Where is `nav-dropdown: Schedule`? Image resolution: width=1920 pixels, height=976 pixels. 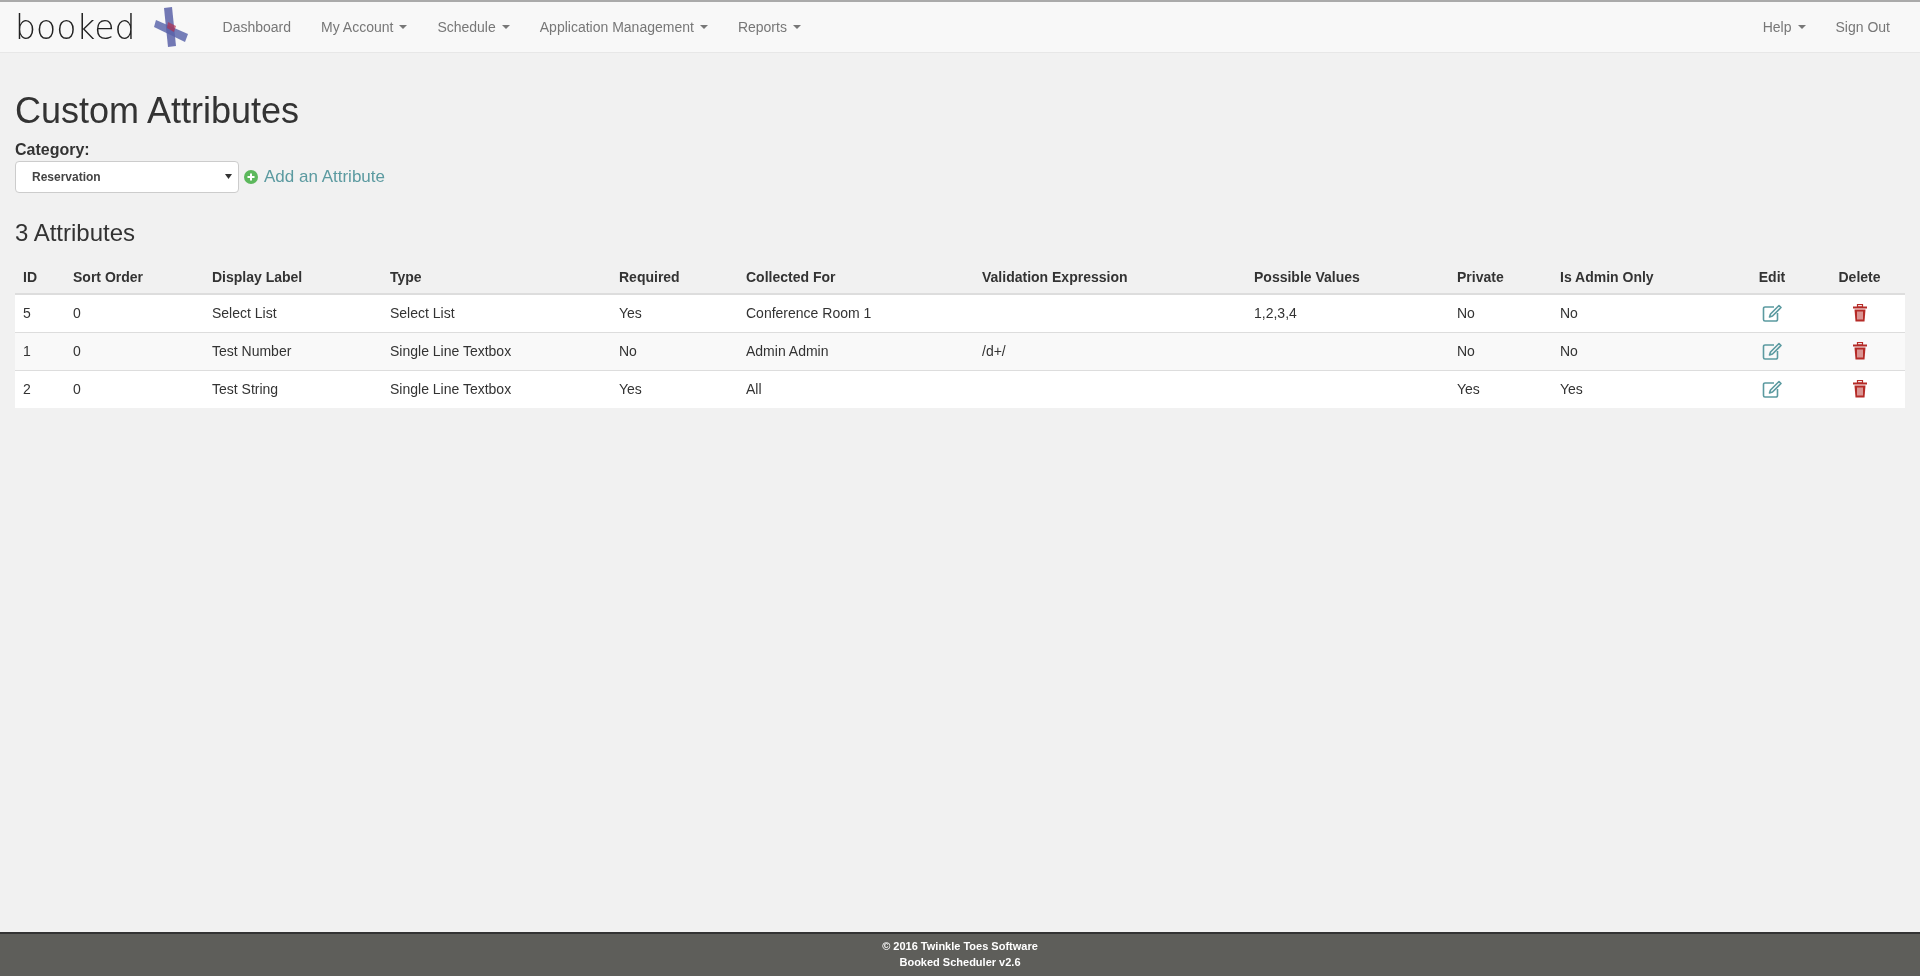 nav-dropdown: Schedule is located at coordinates (473, 27).